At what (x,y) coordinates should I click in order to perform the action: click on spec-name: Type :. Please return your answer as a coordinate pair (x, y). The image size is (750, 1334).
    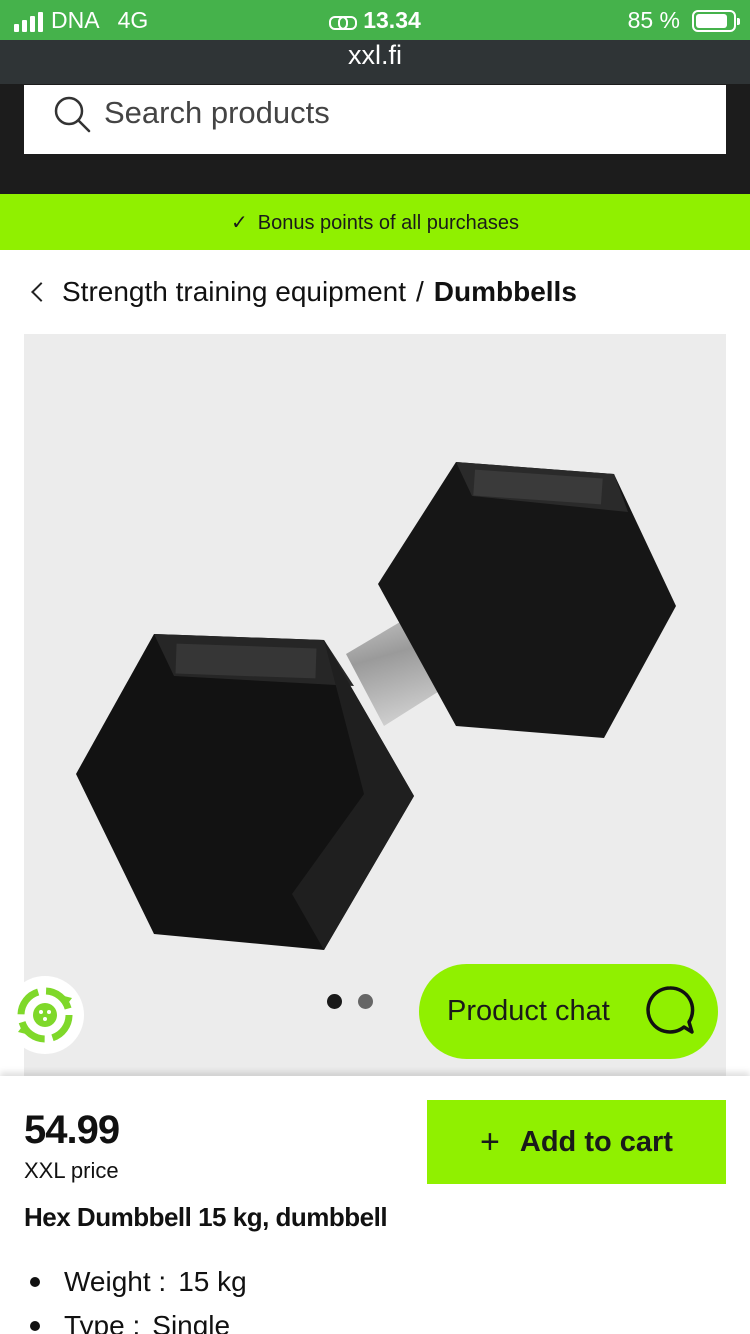
    Looking at the image, I should click on (102, 1322).